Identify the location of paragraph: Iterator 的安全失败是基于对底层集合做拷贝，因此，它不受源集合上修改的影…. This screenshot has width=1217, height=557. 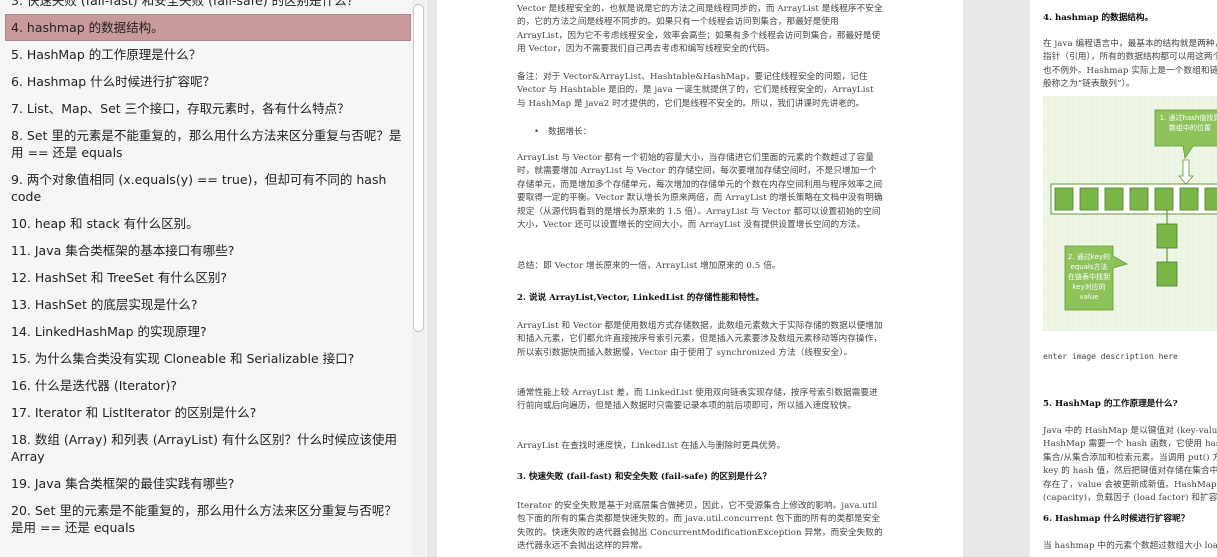
(700, 526).